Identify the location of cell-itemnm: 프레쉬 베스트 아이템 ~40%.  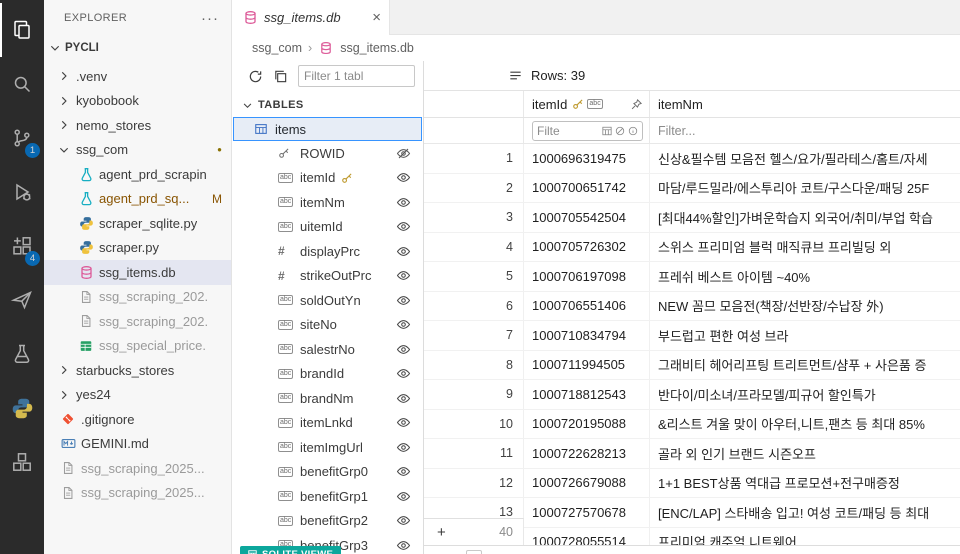
(805, 276).